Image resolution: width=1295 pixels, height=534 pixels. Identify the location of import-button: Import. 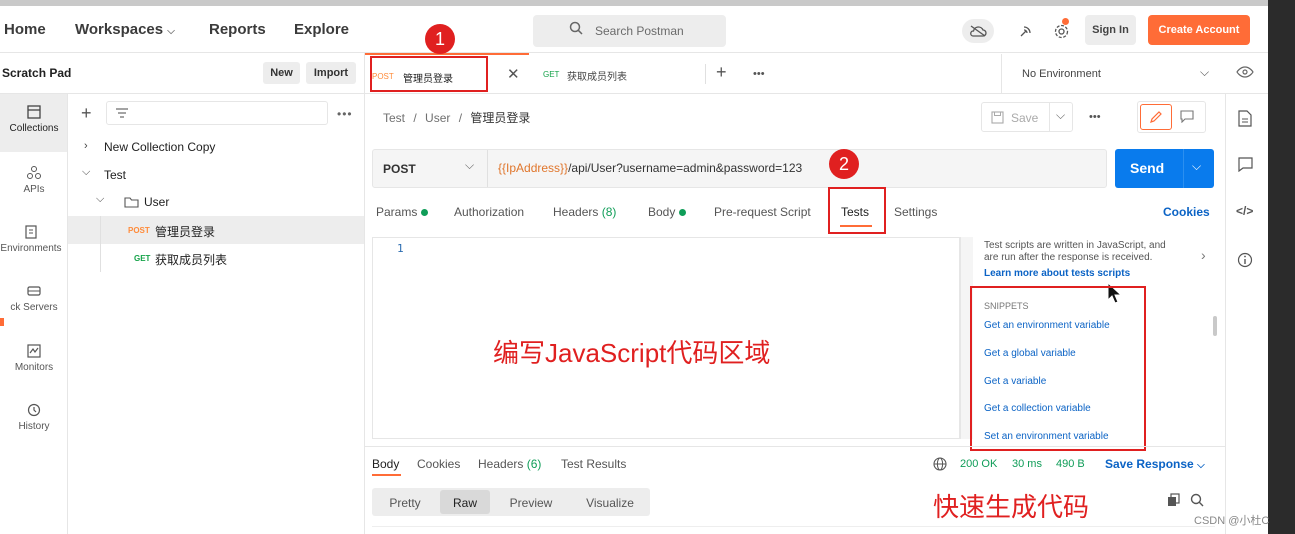
(331, 73).